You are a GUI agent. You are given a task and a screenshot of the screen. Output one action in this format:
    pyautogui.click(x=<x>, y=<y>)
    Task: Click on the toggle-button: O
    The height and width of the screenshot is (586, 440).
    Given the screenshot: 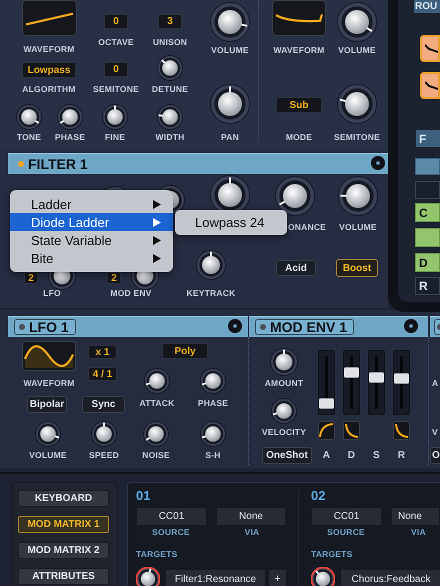 What is the action you would take?
    pyautogui.click(x=435, y=455)
    